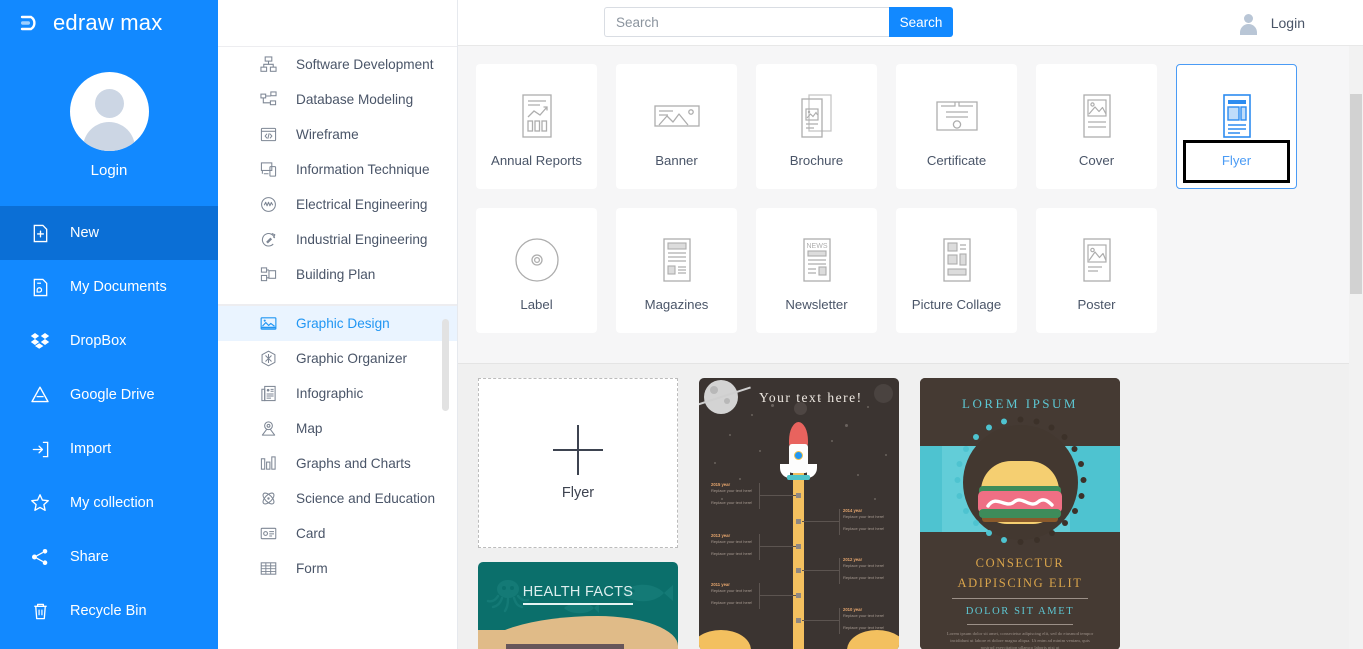  Describe the element at coordinates (337, 204) in the screenshot. I see `category-item-electrical-engineering: Electrical Engineering` at that location.